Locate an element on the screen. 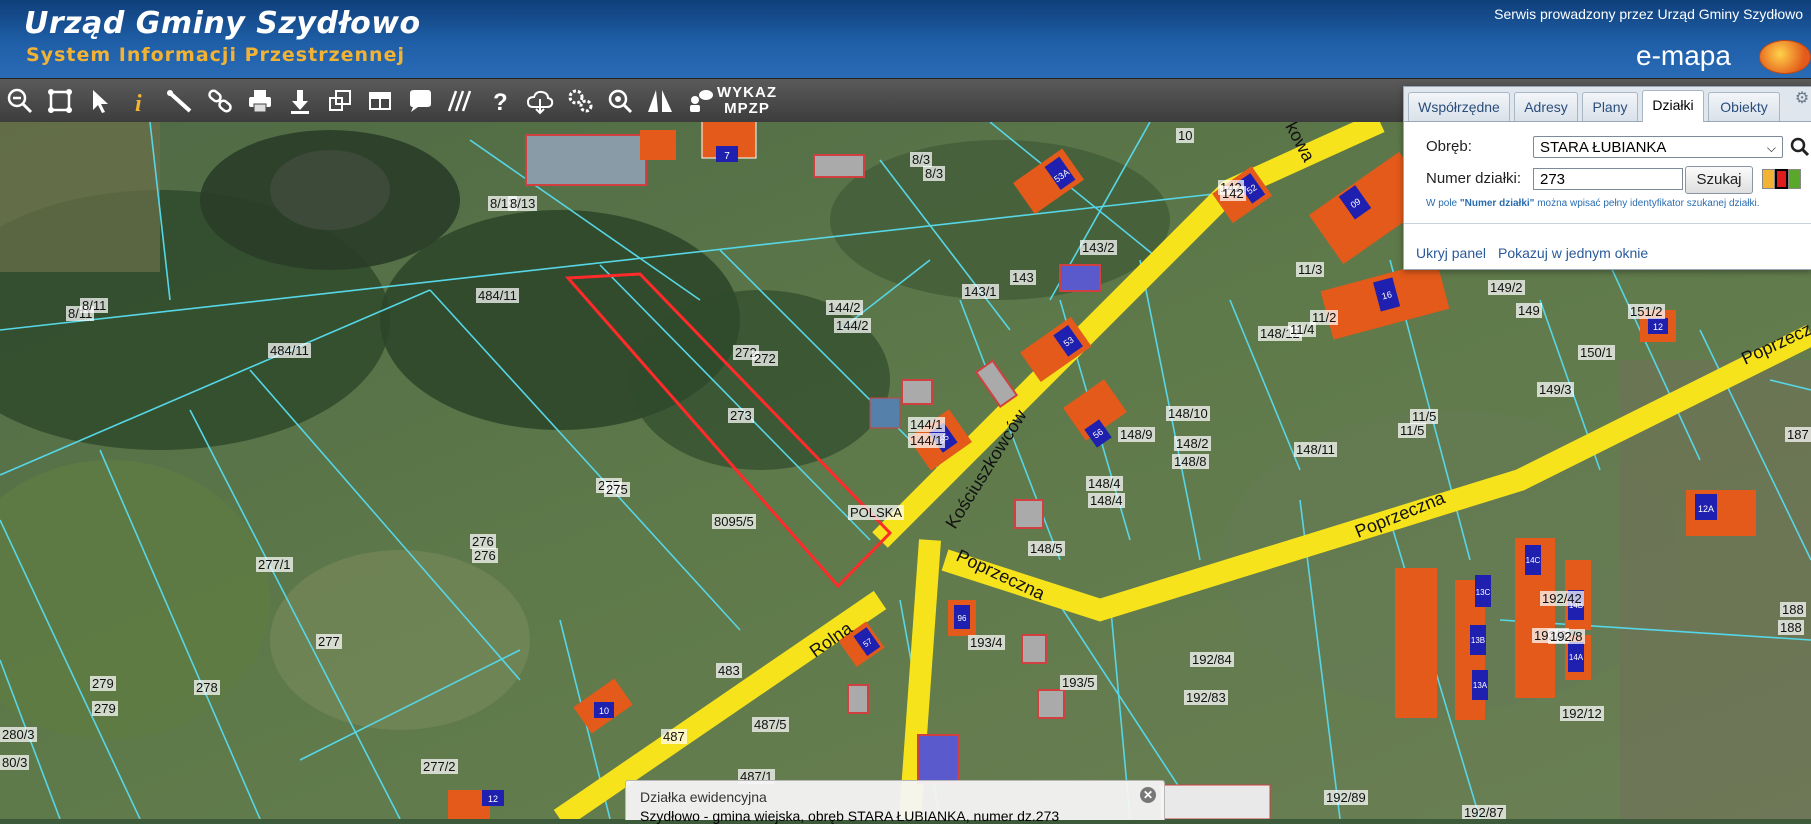 The height and width of the screenshot is (824, 1811). measure-icon is located at coordinates (180, 101).